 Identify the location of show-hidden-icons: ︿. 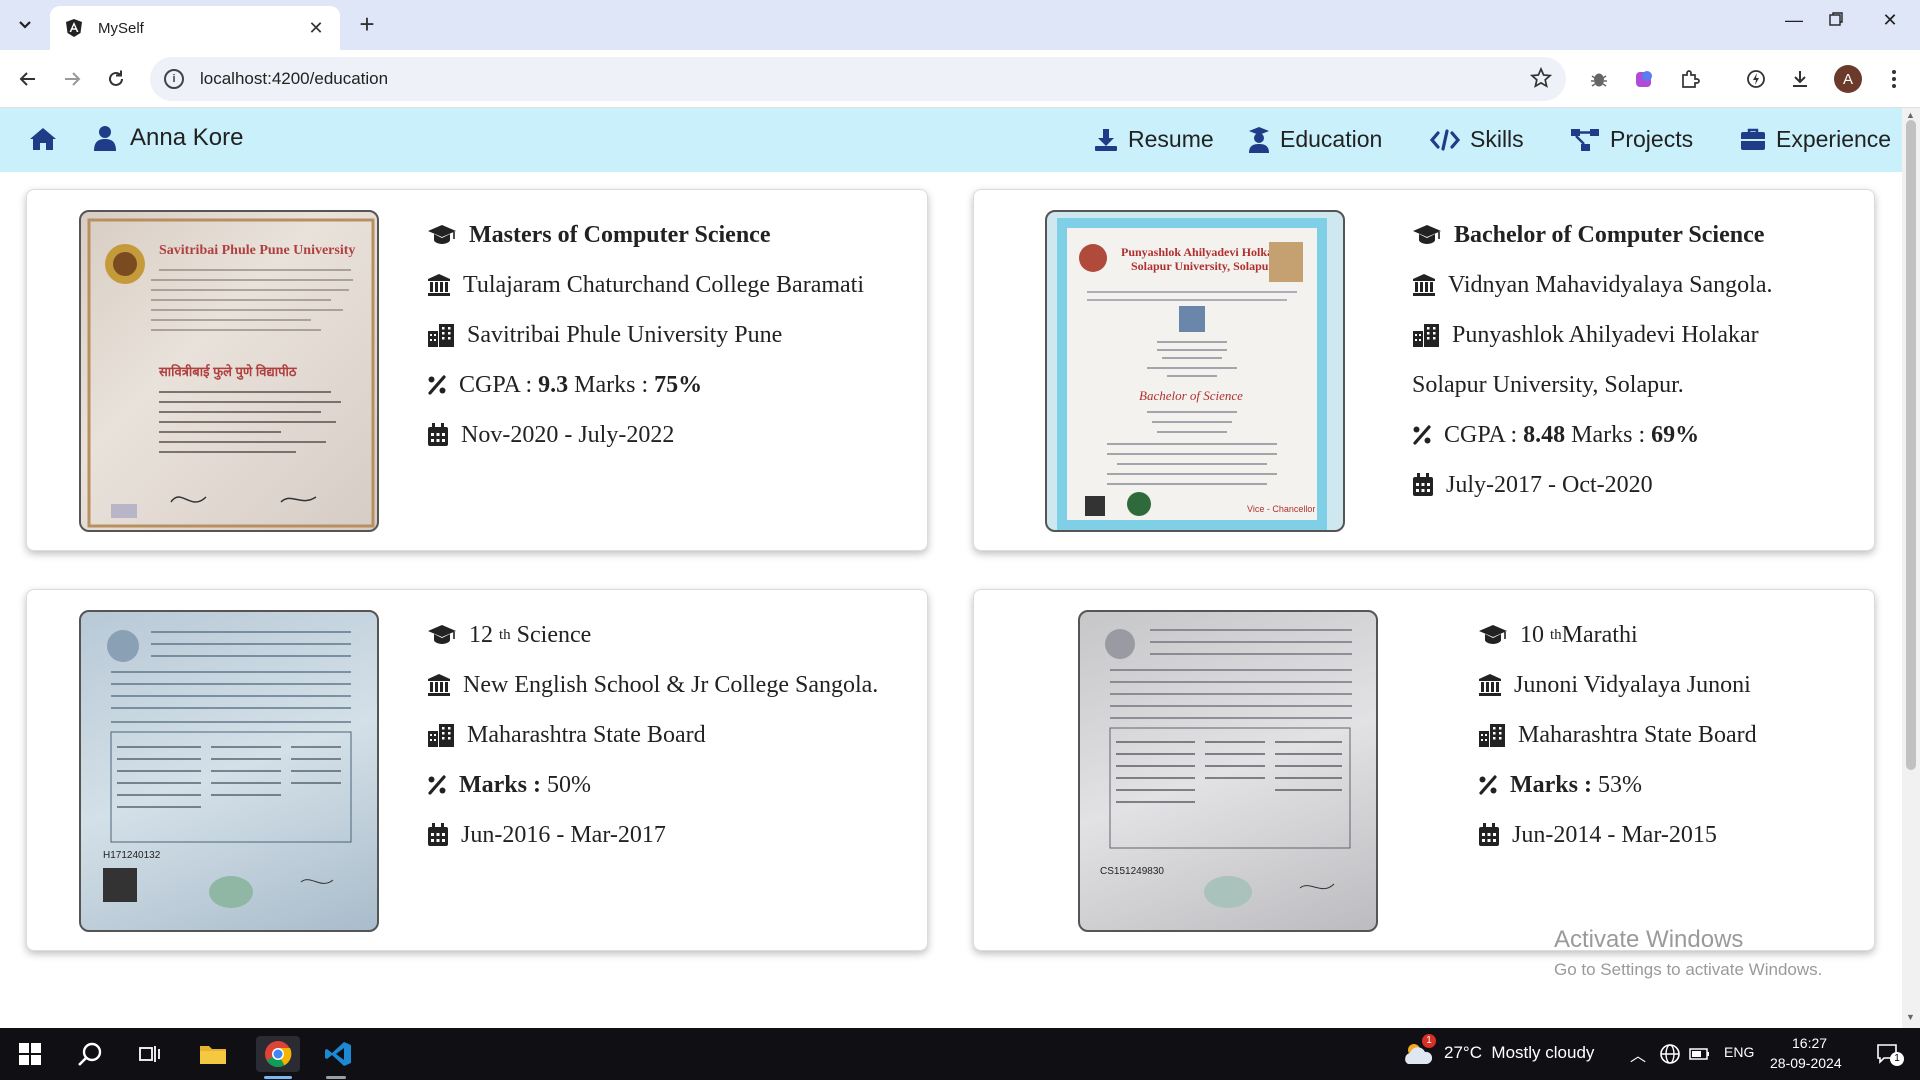
(1638, 1054).